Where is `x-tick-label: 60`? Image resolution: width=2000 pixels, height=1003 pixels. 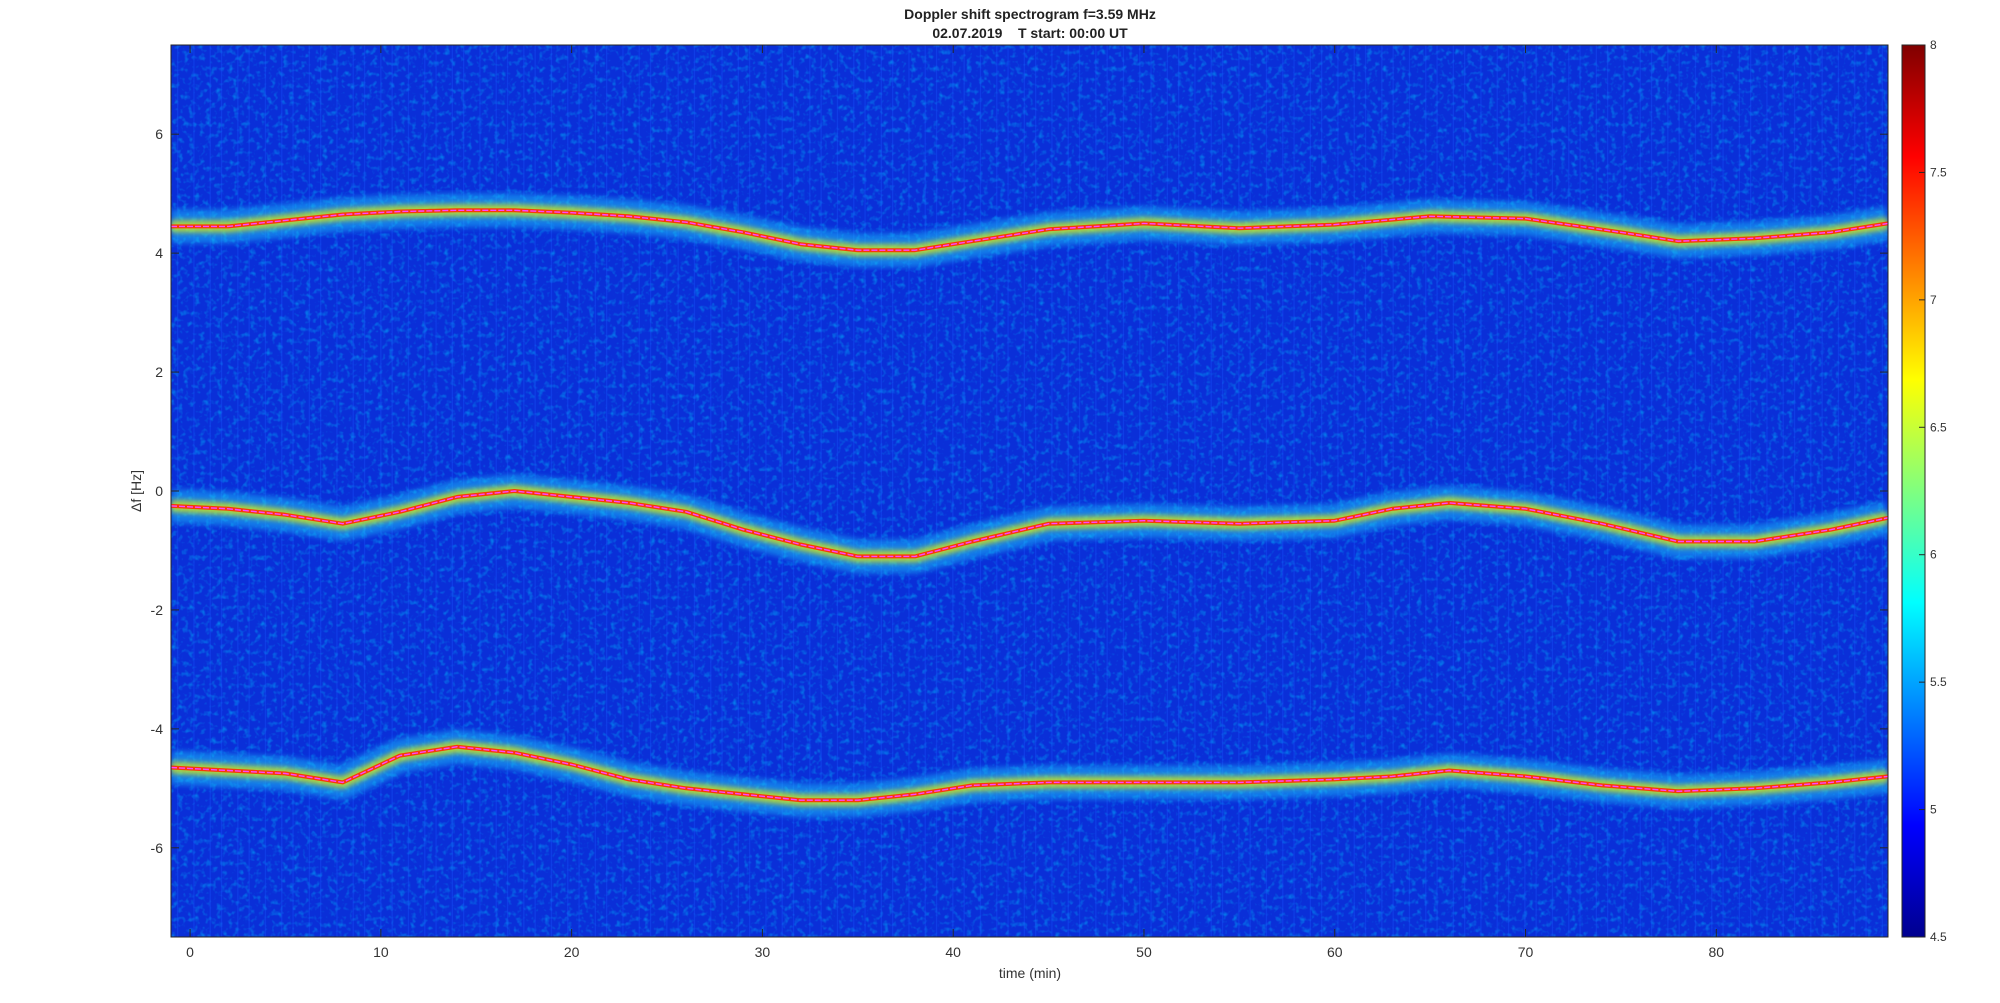 x-tick-label: 60 is located at coordinates (1335, 952).